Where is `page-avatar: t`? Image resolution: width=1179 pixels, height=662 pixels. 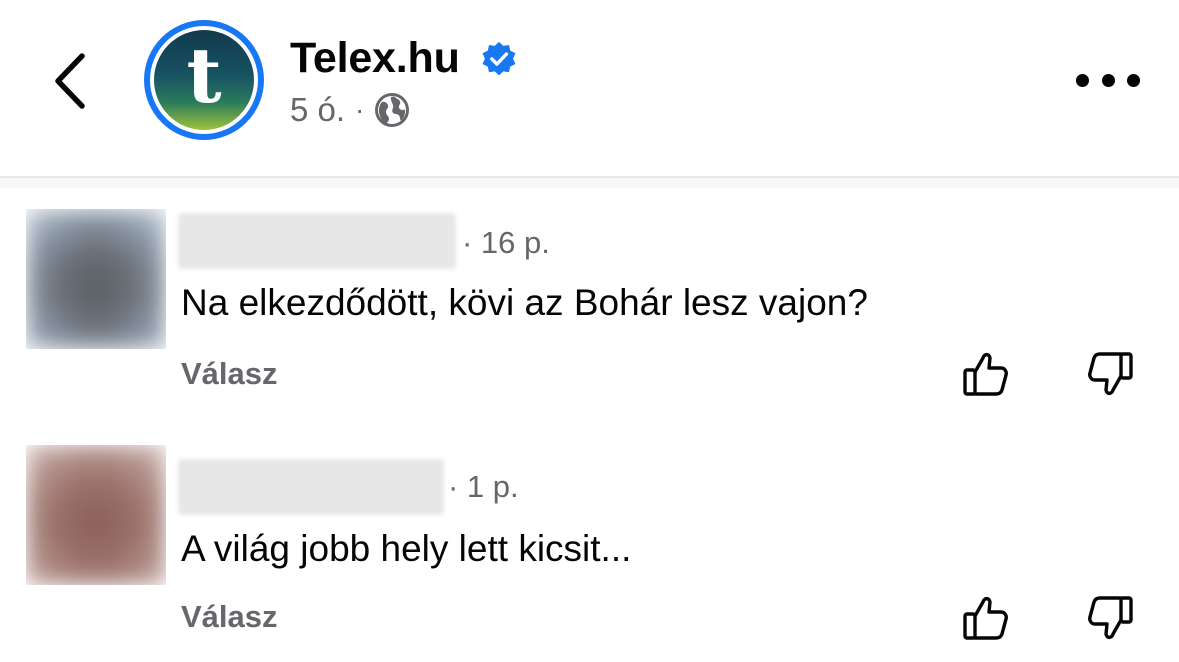
page-avatar: t is located at coordinates (204, 80).